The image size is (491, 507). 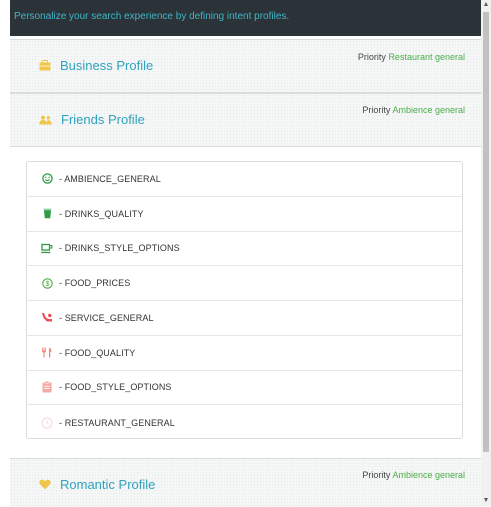 I want to click on priority-value: Restaurant general, so click(x=426, y=57).